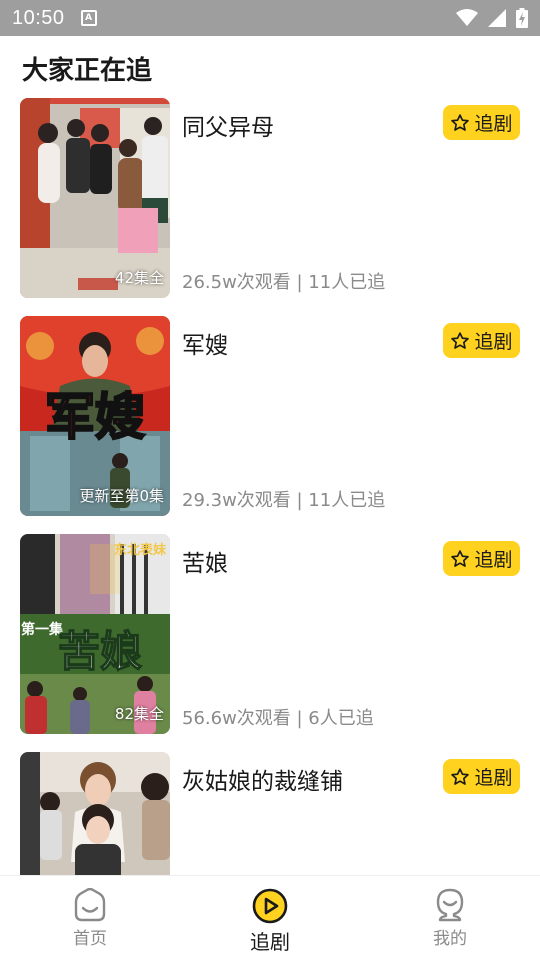 This screenshot has width=540, height=960. Describe the element at coordinates (205, 343) in the screenshot. I see `drama-title: 军嫂` at that location.